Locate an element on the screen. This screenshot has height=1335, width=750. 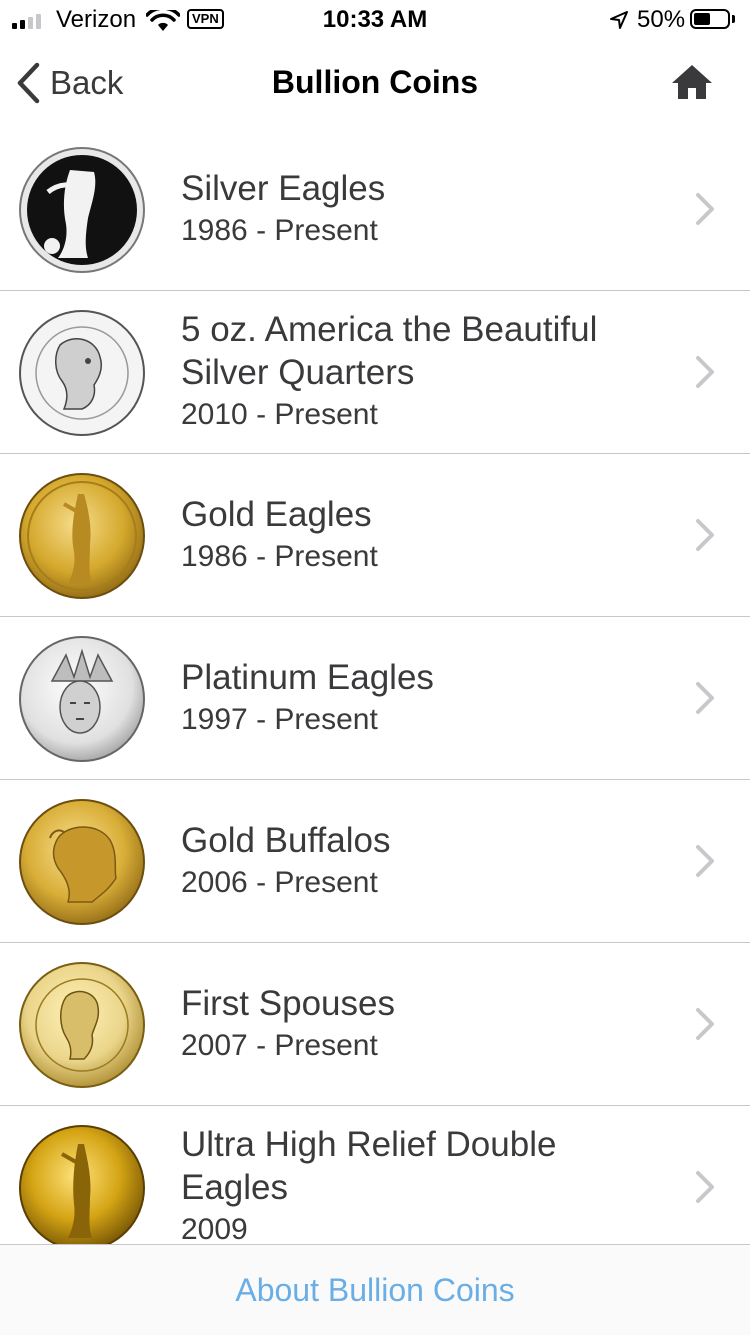
first-spouse-coin-image is located at coordinates (82, 1025).